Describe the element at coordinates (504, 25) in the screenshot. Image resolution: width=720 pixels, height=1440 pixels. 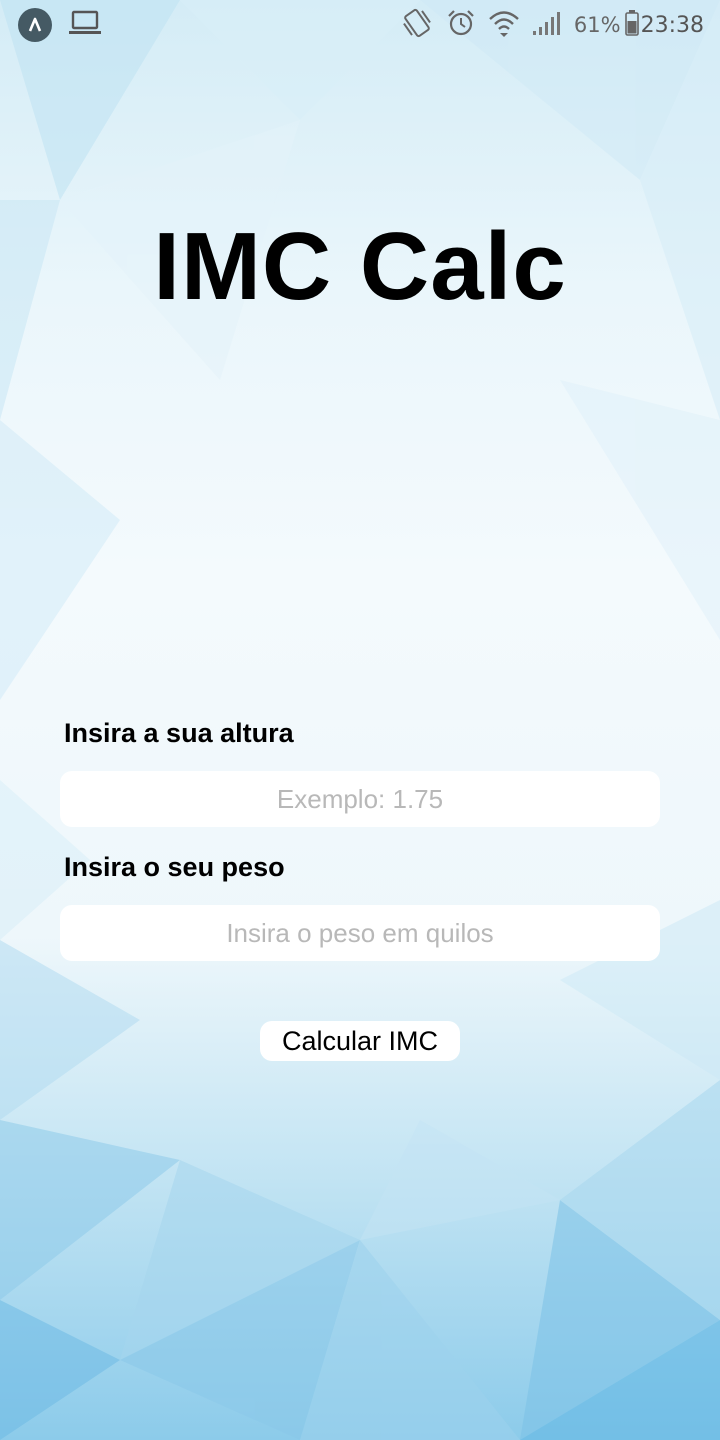
I see `wifi-icon` at that location.